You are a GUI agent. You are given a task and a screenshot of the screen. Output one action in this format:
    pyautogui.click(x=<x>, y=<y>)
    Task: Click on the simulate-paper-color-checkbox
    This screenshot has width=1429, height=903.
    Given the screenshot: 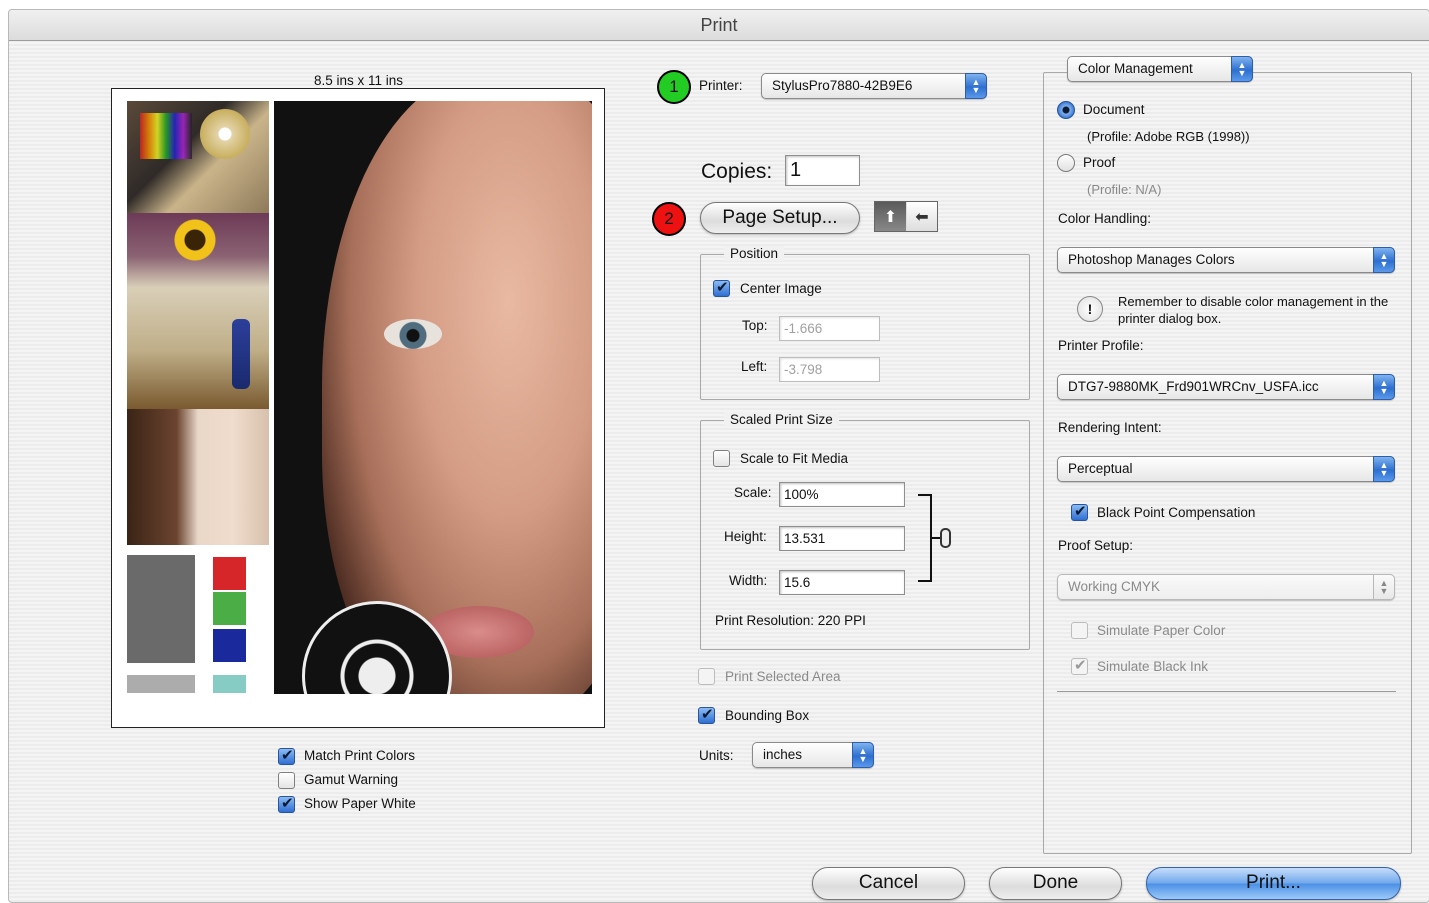 What is the action you would take?
    pyautogui.click(x=1079, y=630)
    